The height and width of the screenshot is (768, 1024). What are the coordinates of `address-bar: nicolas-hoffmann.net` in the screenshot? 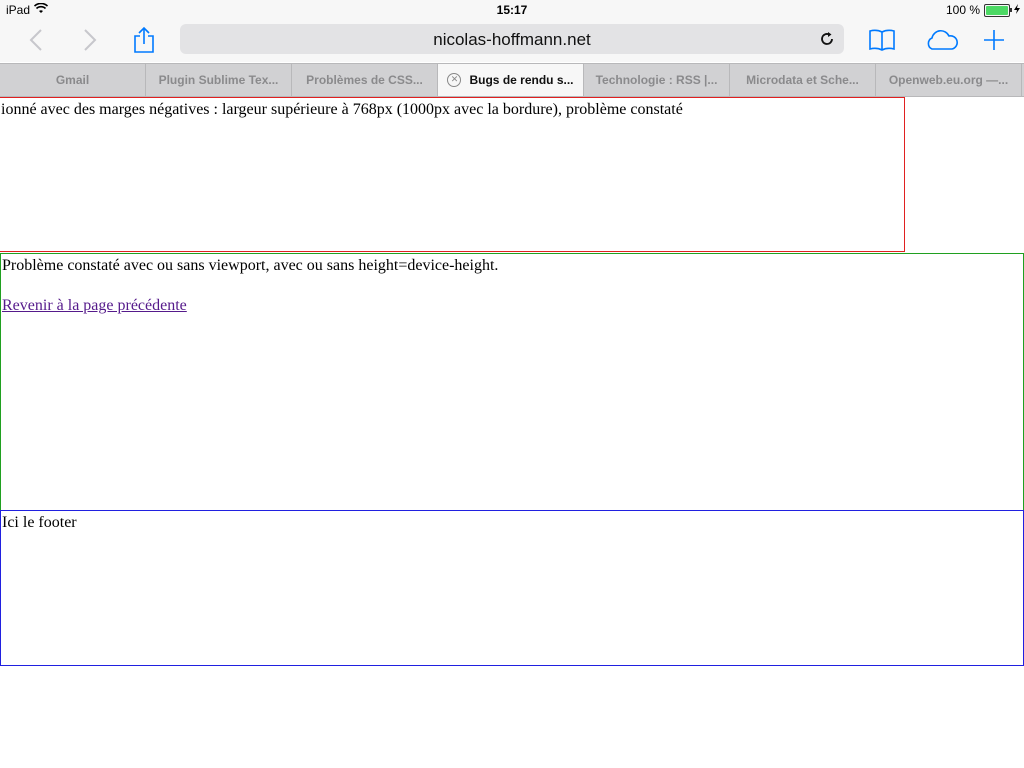 It's located at (512, 39).